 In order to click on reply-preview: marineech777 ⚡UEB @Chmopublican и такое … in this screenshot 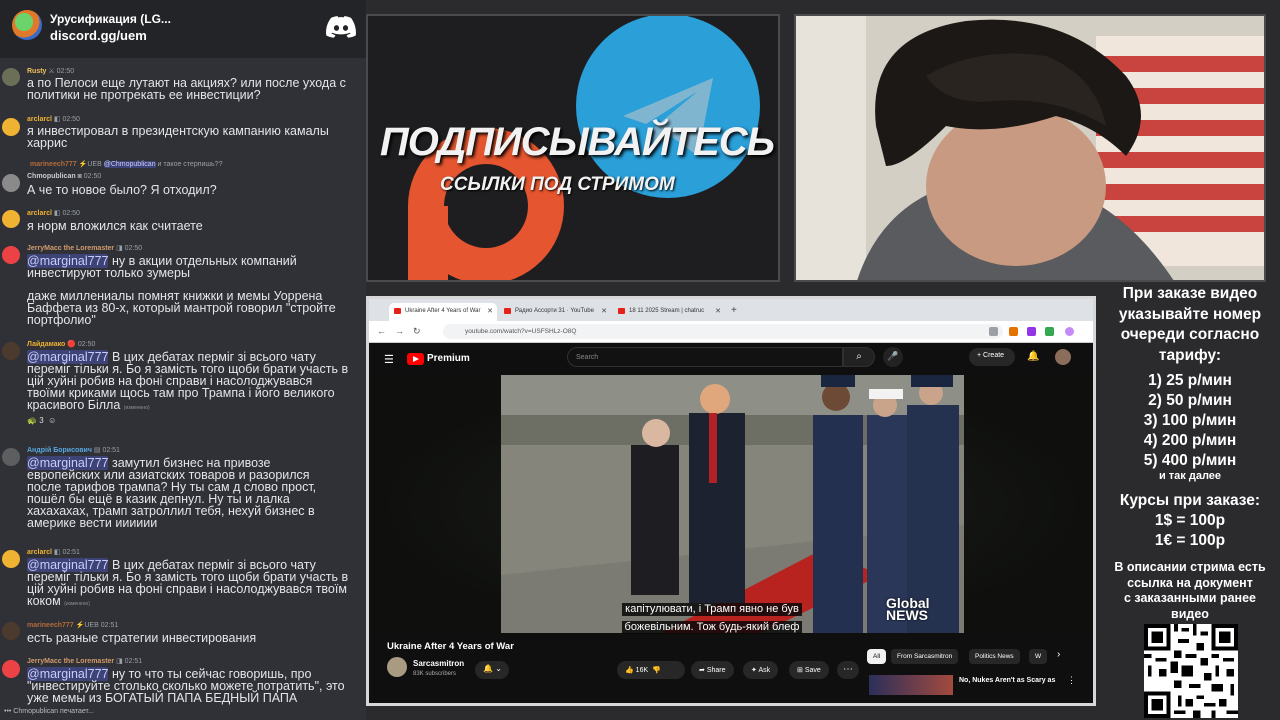, I will do `click(126, 164)`.